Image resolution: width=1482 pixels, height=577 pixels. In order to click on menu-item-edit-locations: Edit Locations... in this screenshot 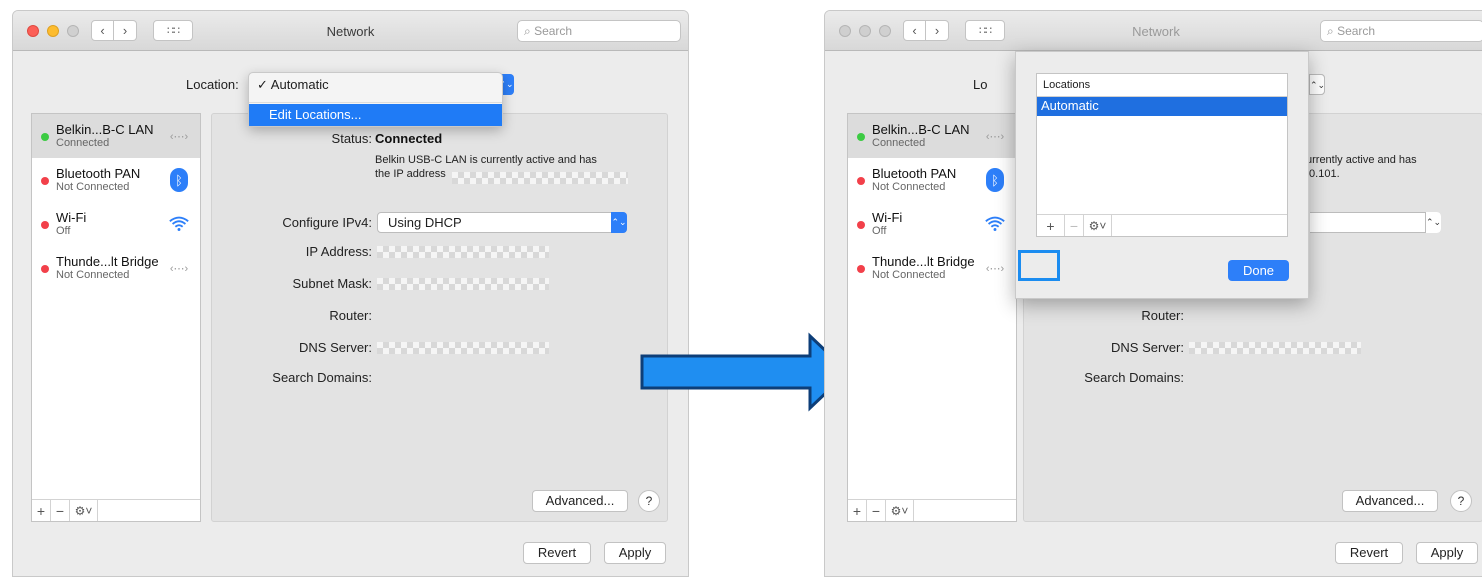, I will do `click(375, 115)`.